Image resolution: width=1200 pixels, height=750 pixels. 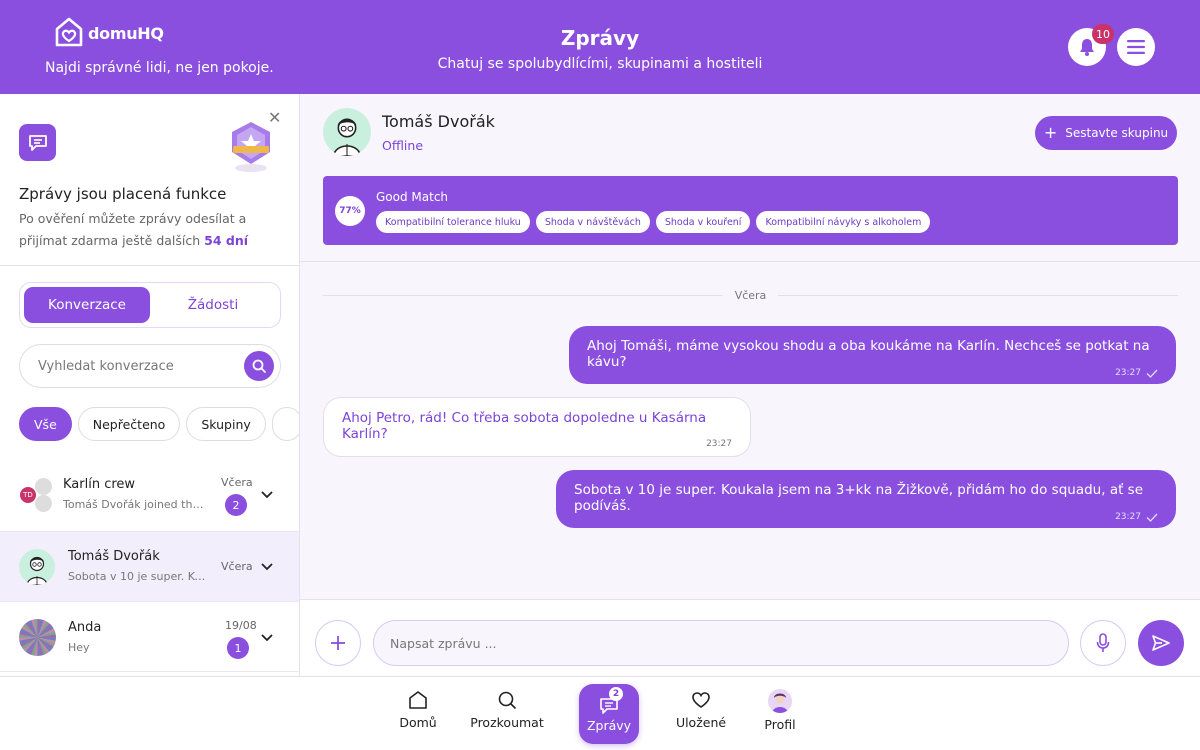 I want to click on send-button, so click(x=1161, y=643).